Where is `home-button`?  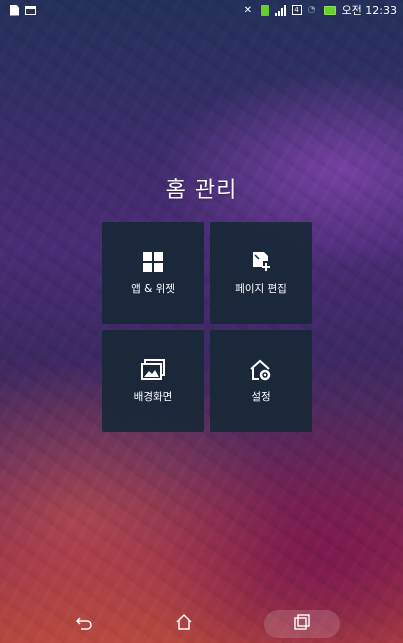 home-button is located at coordinates (184, 624).